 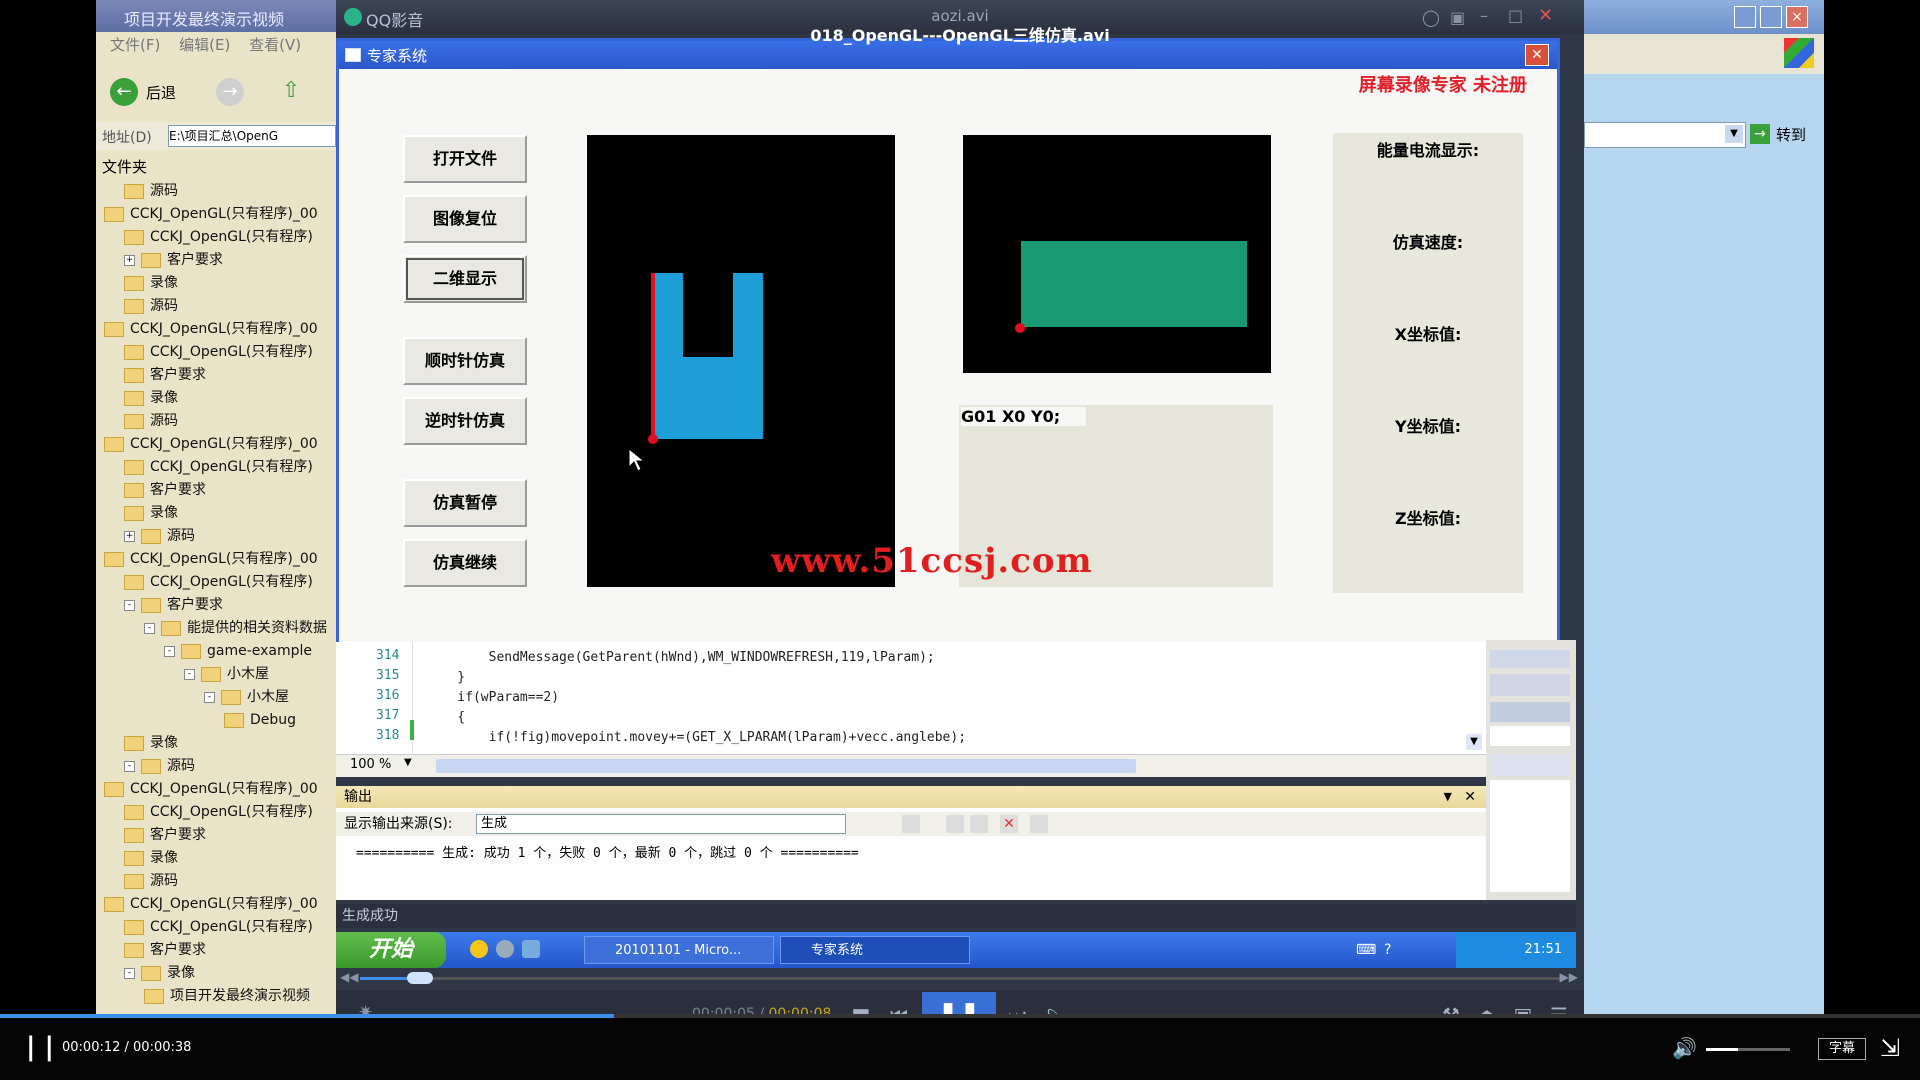 What do you see at coordinates (479, 949) in the screenshot?
I see `qq-icon` at bounding box center [479, 949].